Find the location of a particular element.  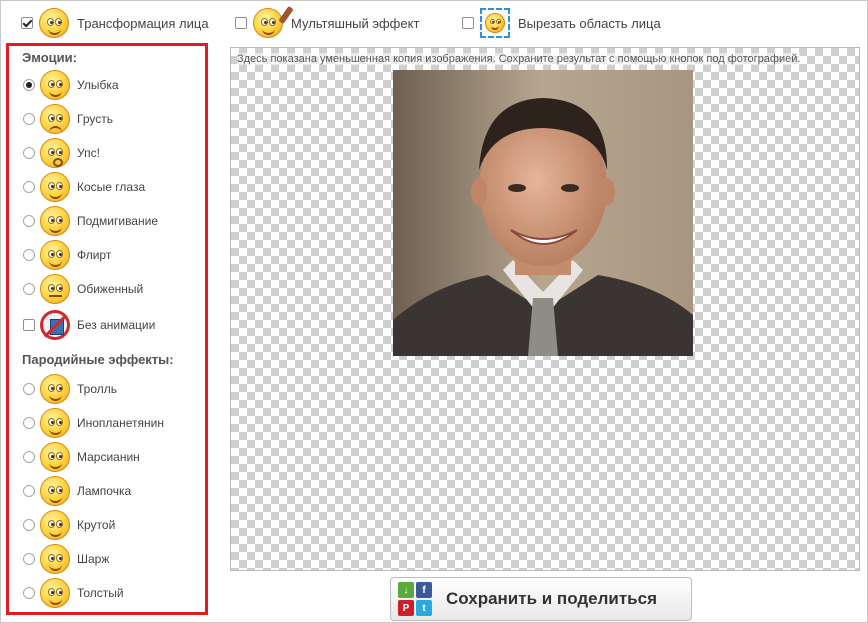

emotion-option-cross-eyed: Косые глаза is located at coordinates (113, 187).